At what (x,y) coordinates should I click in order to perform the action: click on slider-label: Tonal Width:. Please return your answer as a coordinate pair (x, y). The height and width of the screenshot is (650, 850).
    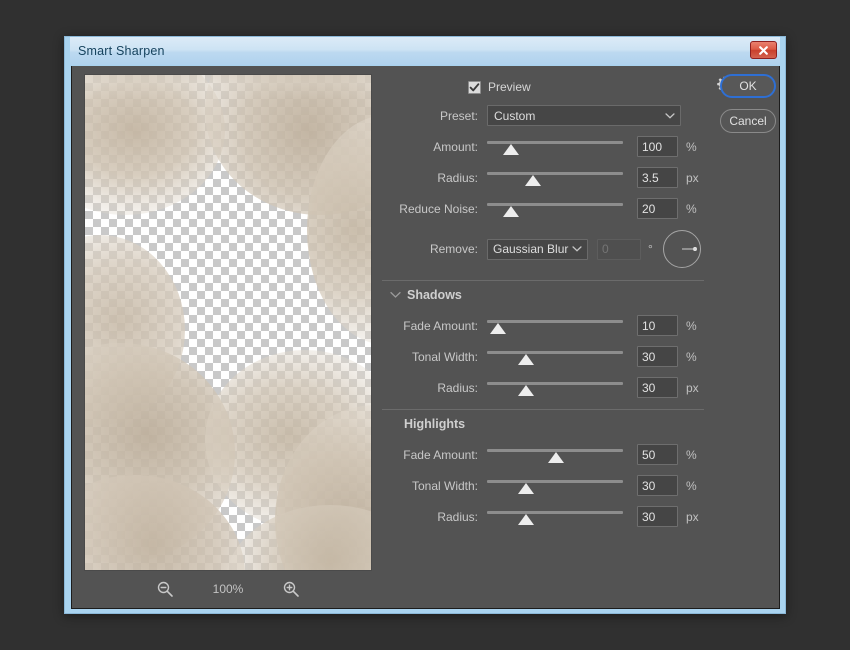
    Looking at the image, I should click on (444, 356).